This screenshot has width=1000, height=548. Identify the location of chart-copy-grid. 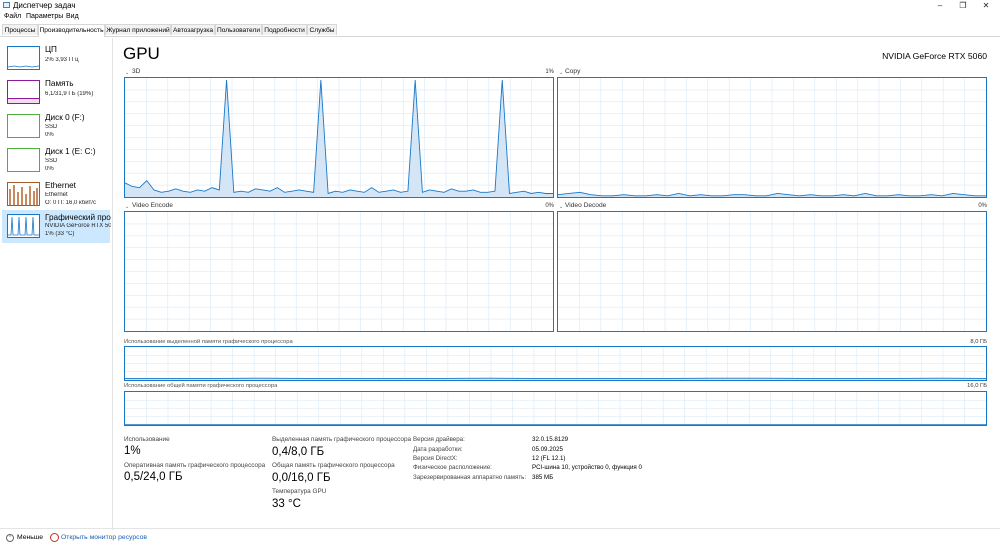
(772, 137).